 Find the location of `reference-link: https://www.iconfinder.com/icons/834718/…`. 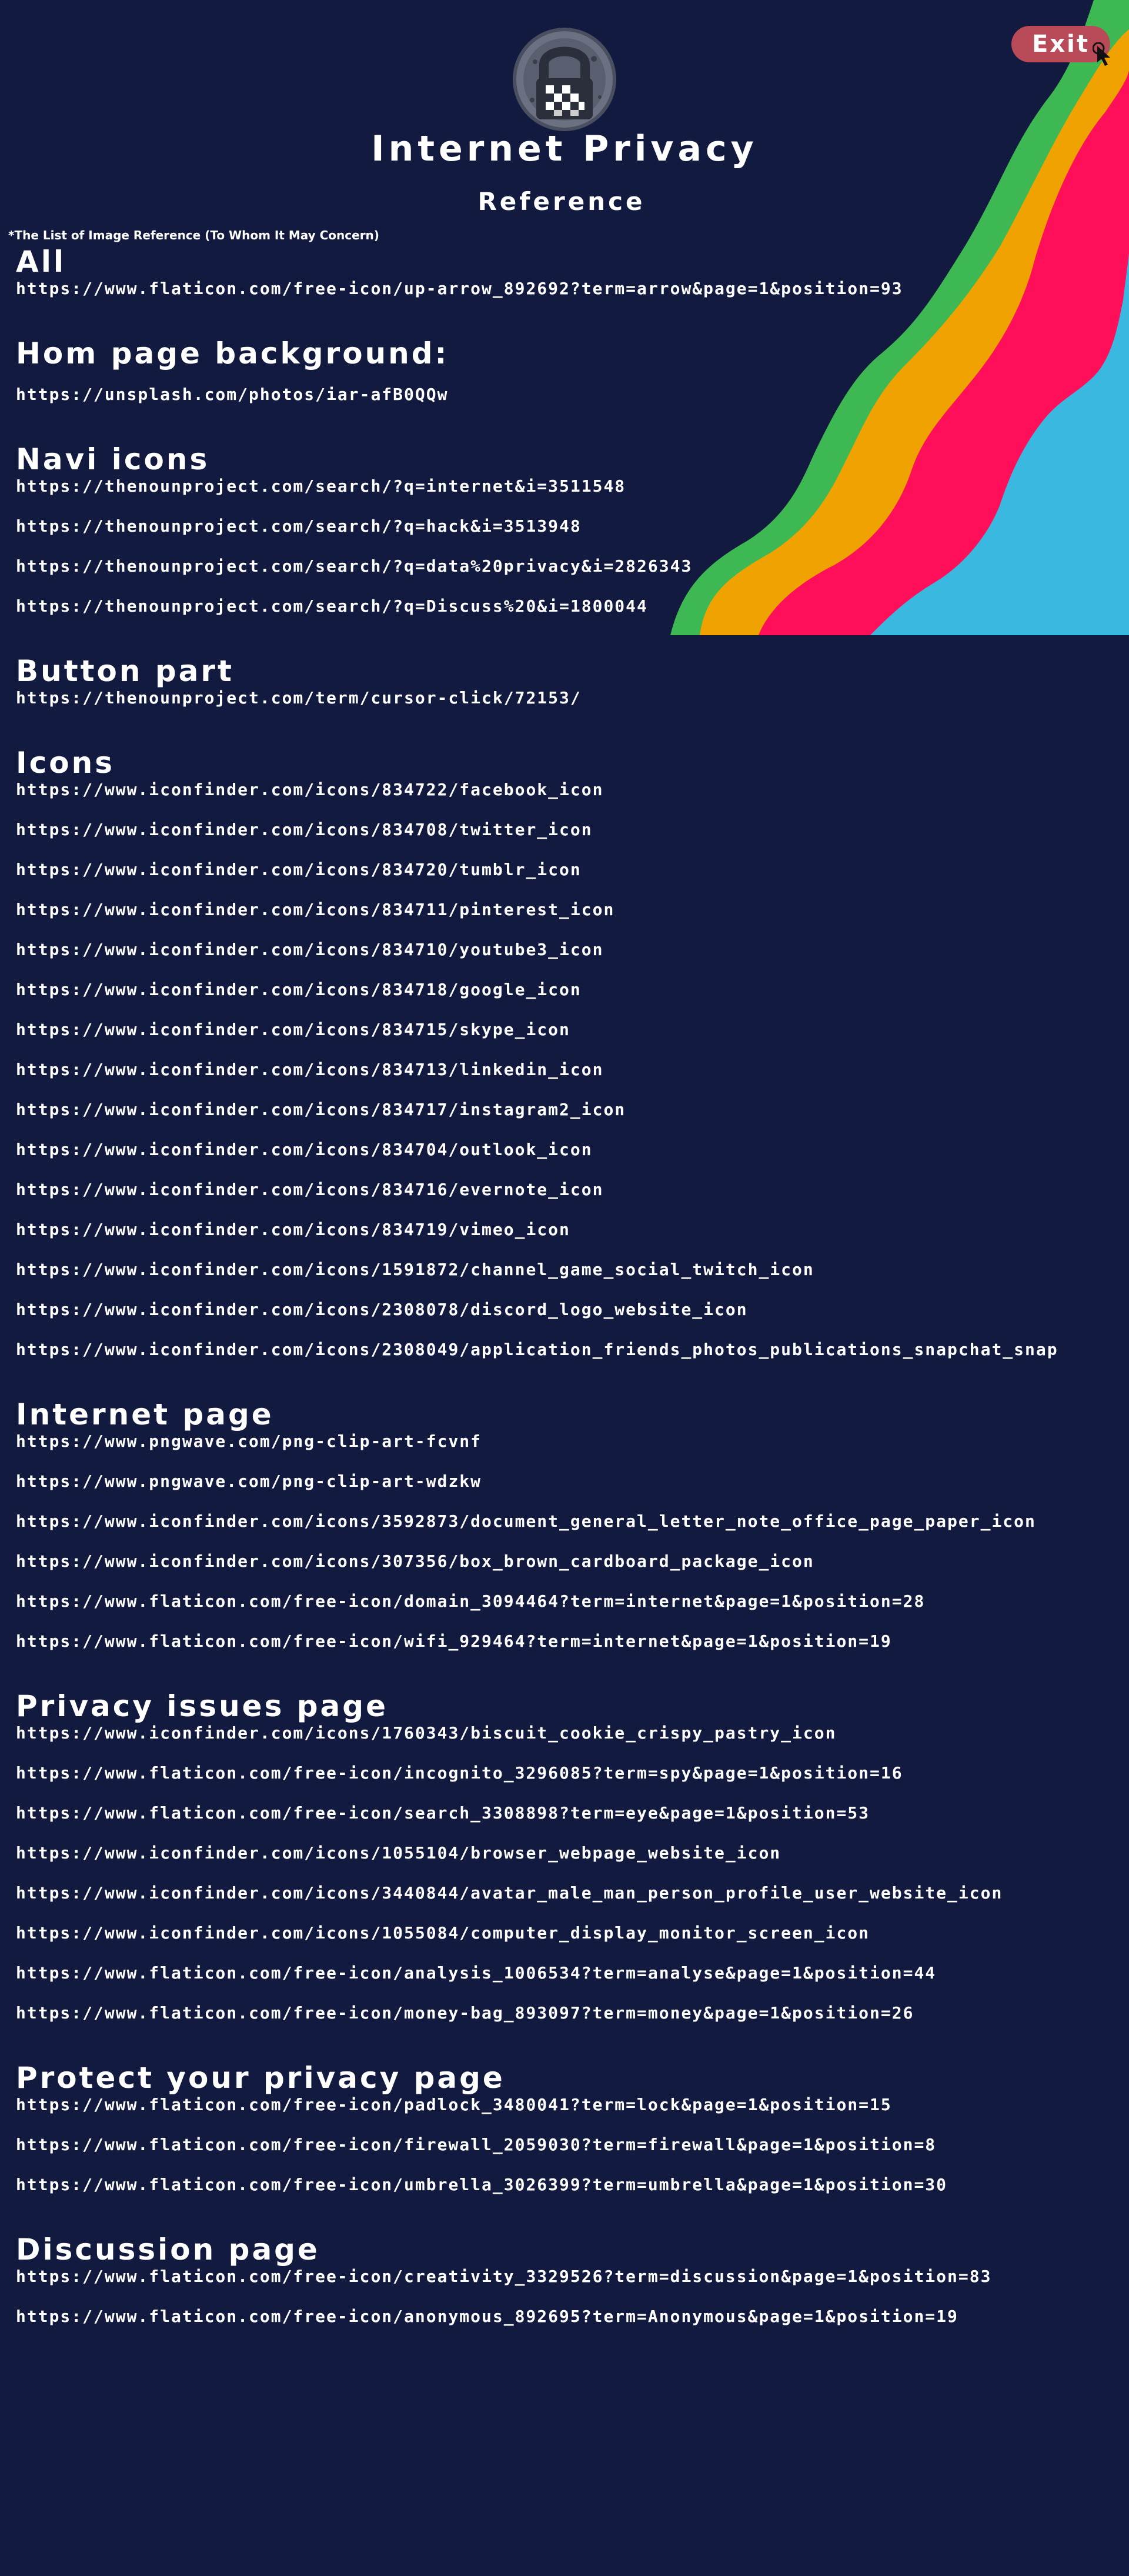

reference-link: https://www.iconfinder.com/icons/834718/… is located at coordinates (572, 990).